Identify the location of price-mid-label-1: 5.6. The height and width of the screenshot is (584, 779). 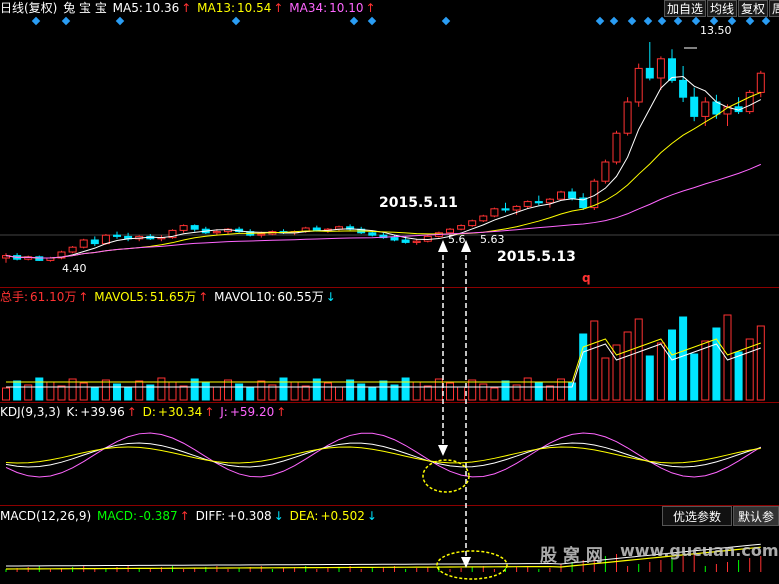
(457, 239).